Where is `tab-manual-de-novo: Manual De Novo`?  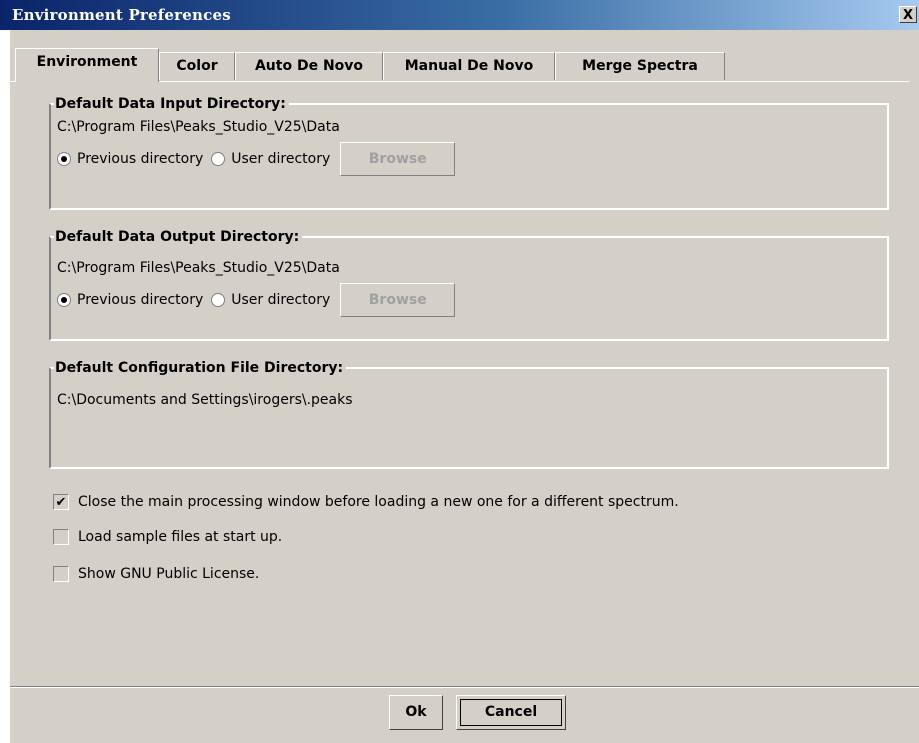
tab-manual-de-novo: Manual De Novo is located at coordinates (469, 66).